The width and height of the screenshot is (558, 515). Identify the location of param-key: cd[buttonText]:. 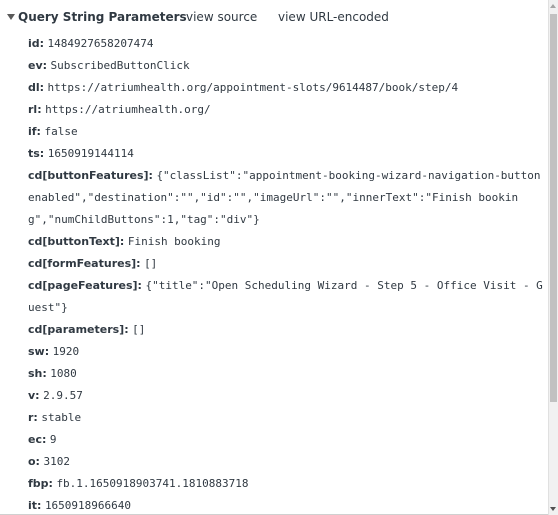
(76, 241).